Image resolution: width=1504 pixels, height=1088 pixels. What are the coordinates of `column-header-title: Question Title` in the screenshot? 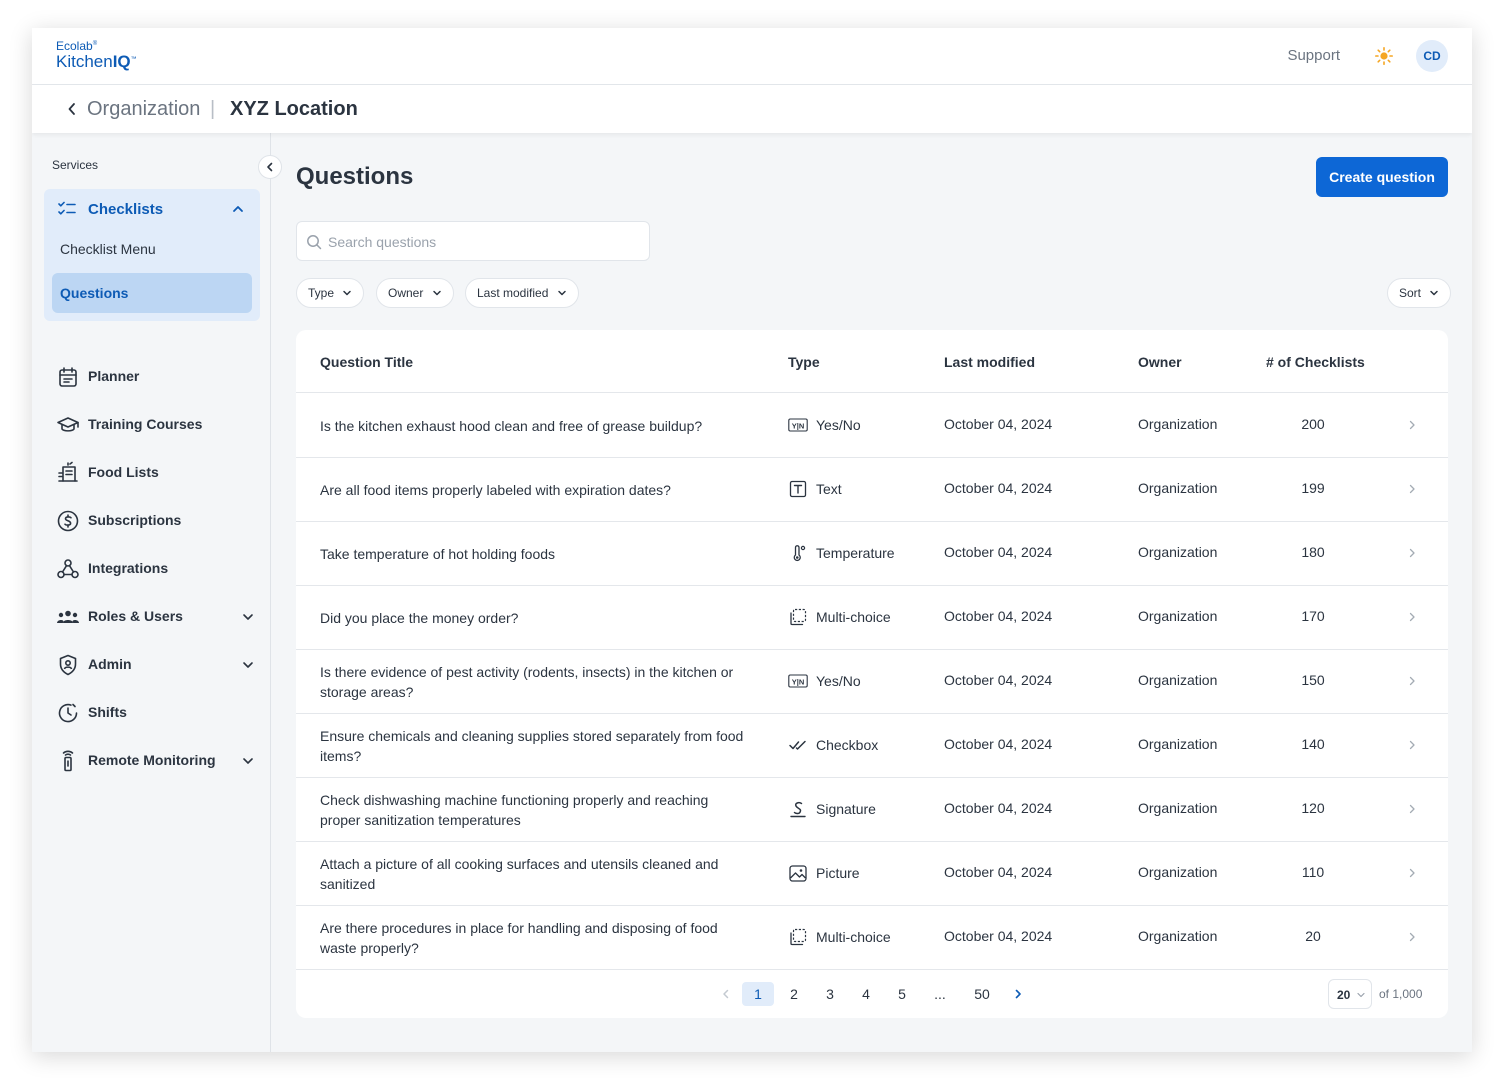 It's located at (366, 362).